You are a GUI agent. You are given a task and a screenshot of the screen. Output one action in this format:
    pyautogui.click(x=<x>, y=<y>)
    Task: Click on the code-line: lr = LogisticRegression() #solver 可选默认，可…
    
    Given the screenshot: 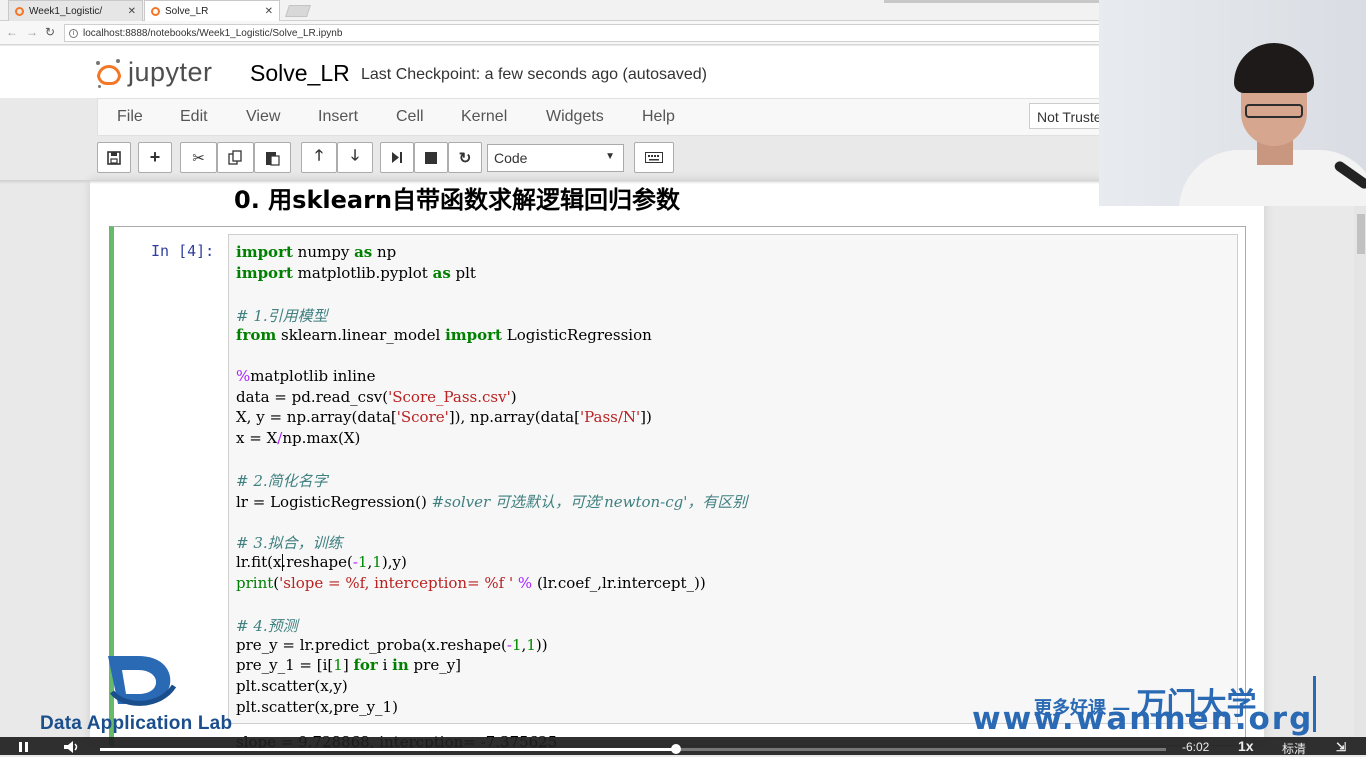 What is the action you would take?
    pyautogui.click(x=492, y=502)
    